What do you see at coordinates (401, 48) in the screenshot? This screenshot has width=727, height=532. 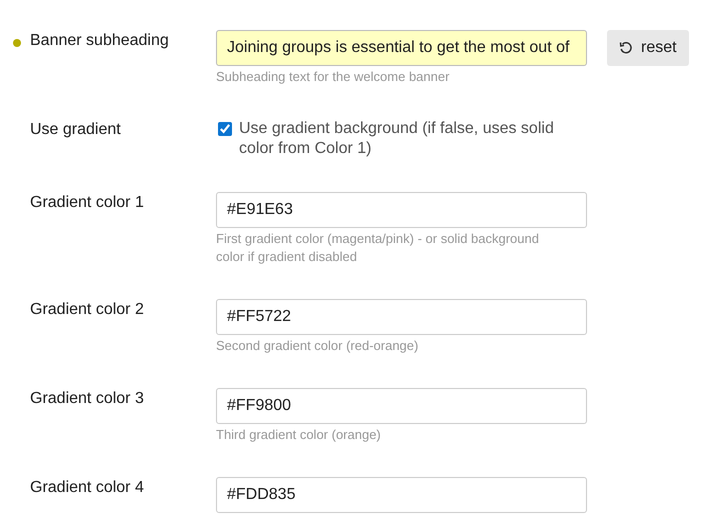 I see `text-field: Joining groups is essential to get the most out of` at bounding box center [401, 48].